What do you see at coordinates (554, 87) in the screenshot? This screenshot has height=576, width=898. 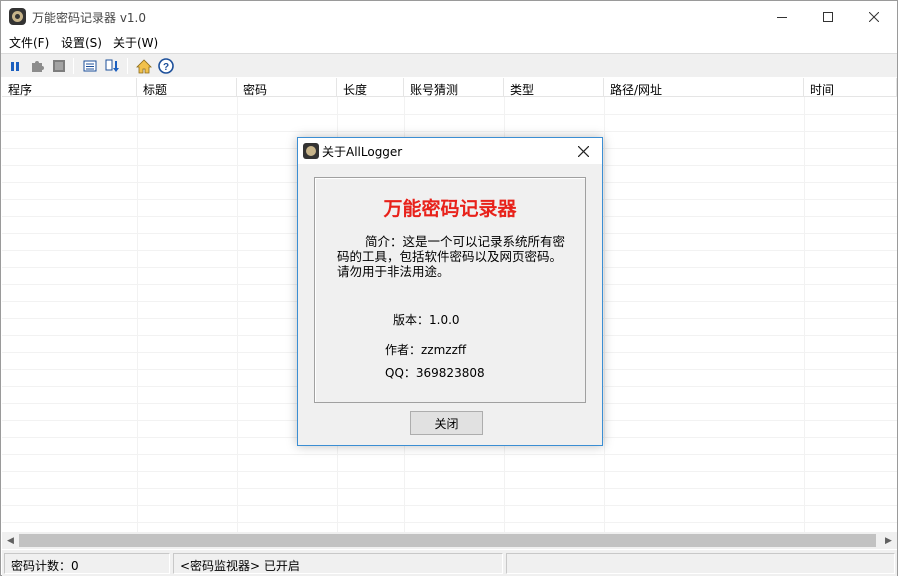 I see `column-type: 类型` at bounding box center [554, 87].